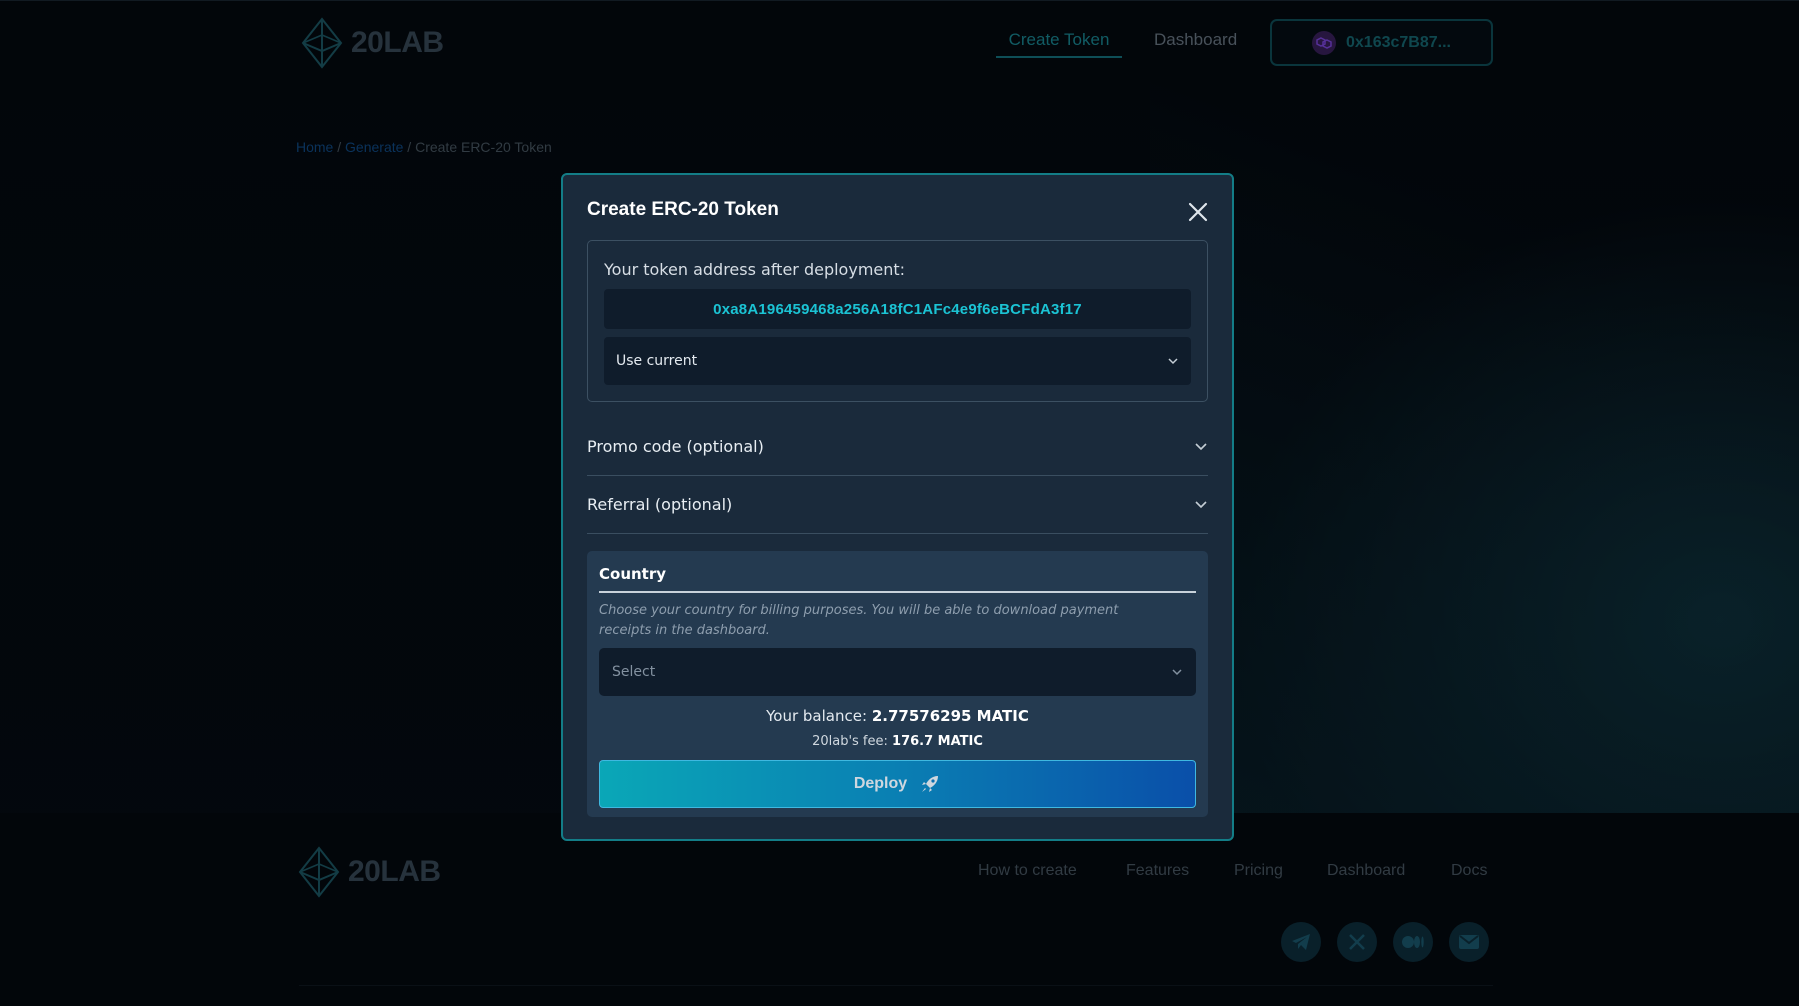 The width and height of the screenshot is (1799, 1006). Describe the element at coordinates (634, 672) in the screenshot. I see `country-select-placeholder: Select` at that location.